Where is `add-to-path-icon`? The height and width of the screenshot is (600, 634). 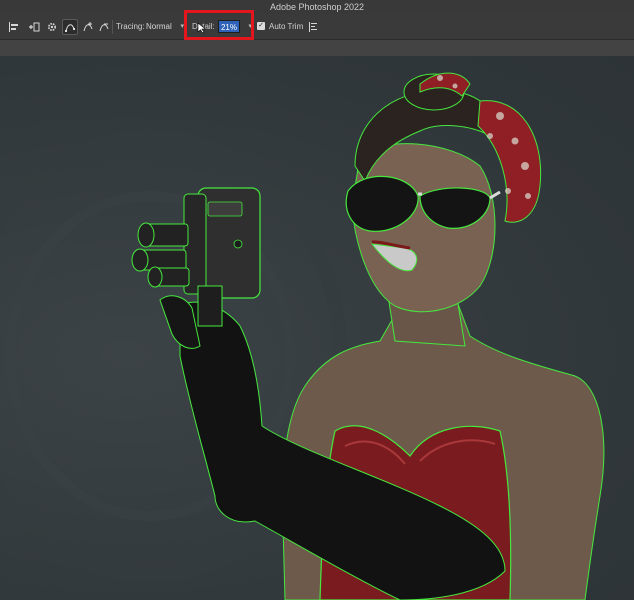 add-to-path-icon is located at coordinates (34, 27).